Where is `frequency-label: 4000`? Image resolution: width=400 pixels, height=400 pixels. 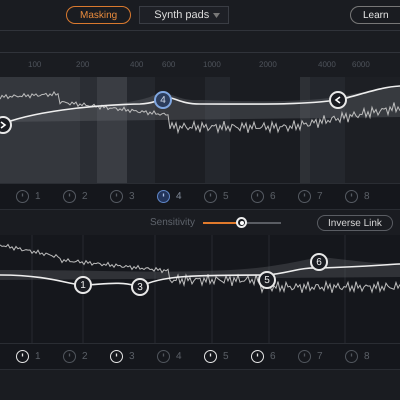
frequency-label: 4000 is located at coordinates (327, 65).